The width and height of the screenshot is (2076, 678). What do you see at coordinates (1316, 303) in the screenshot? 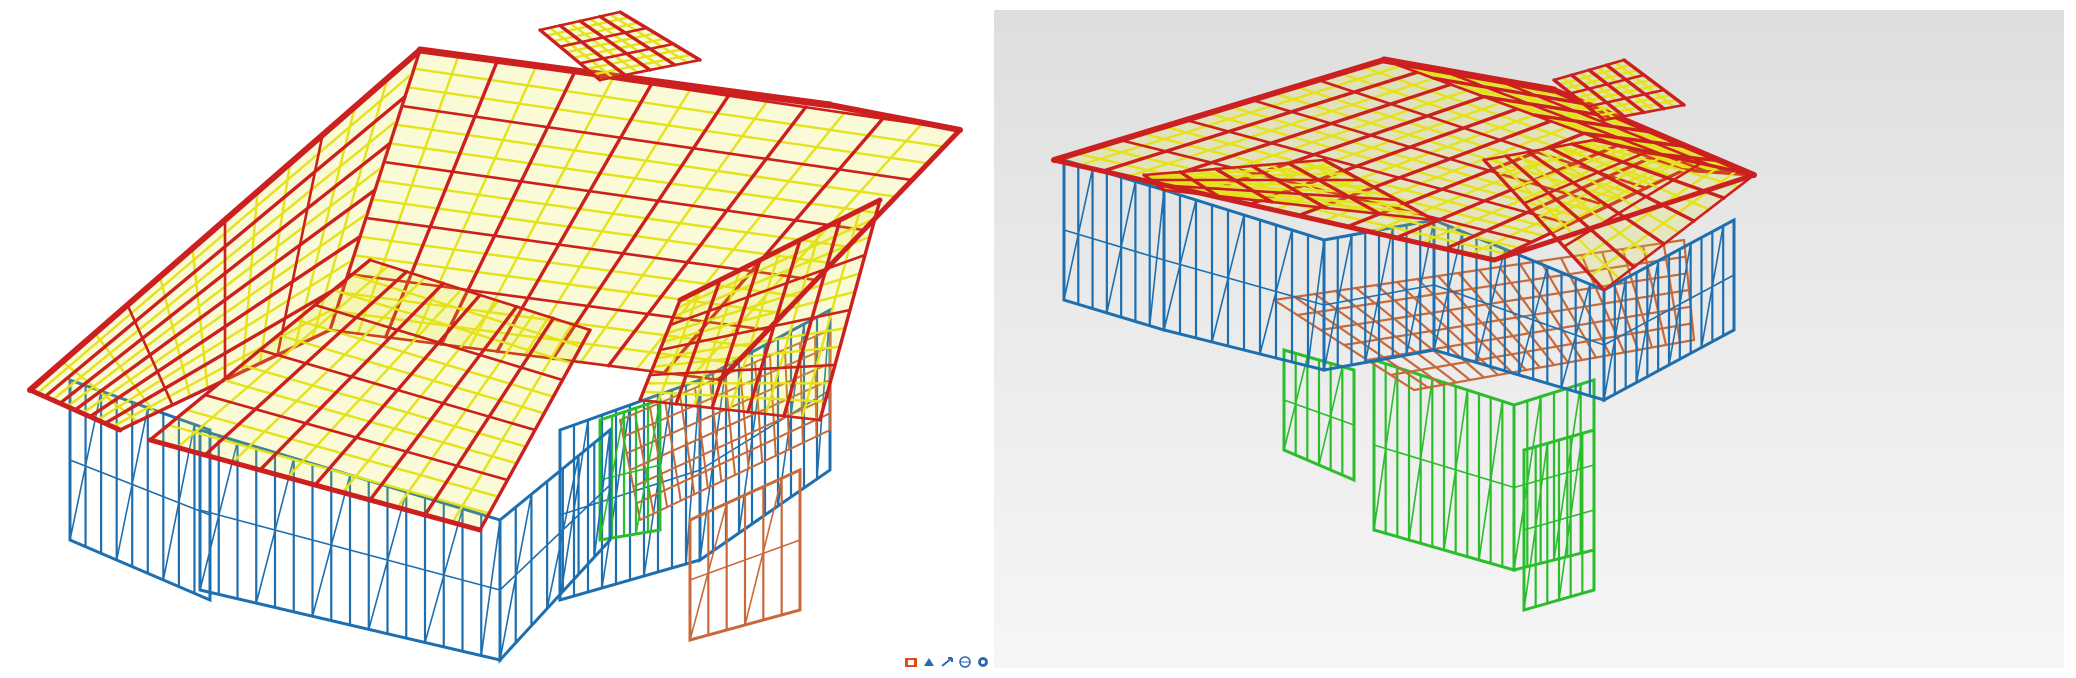
I see `right-front-wall-left-brace` at bounding box center [1316, 303].